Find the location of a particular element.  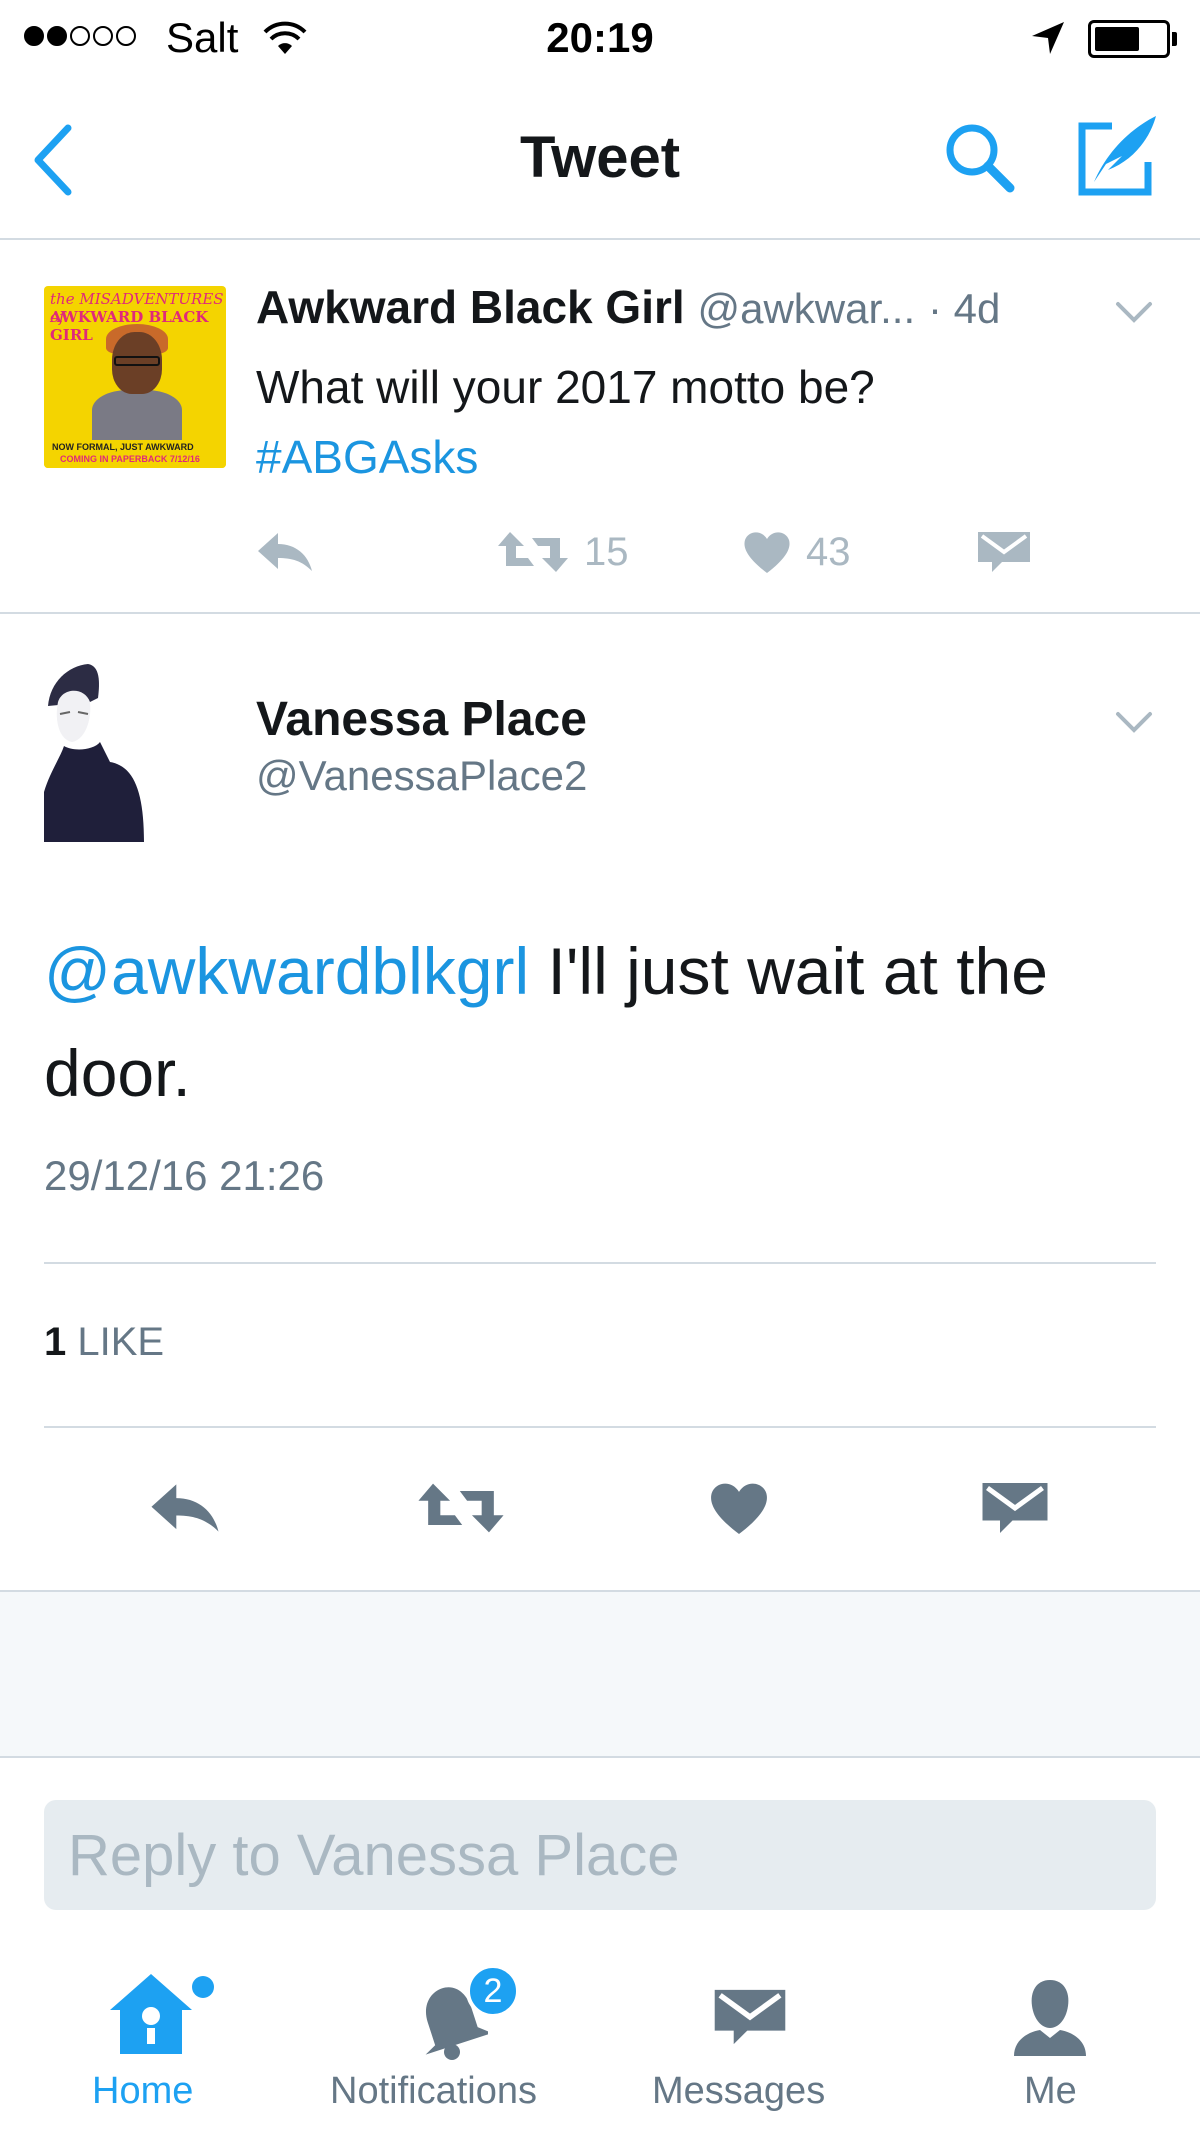

location-icon is located at coordinates (1048, 38).